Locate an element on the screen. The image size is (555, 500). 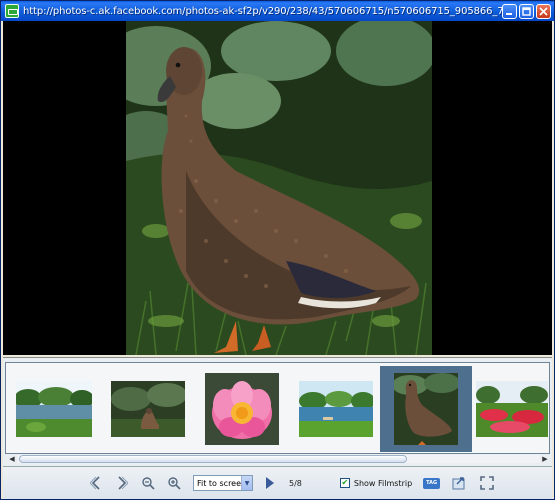
close-icon is located at coordinates (543, 11).